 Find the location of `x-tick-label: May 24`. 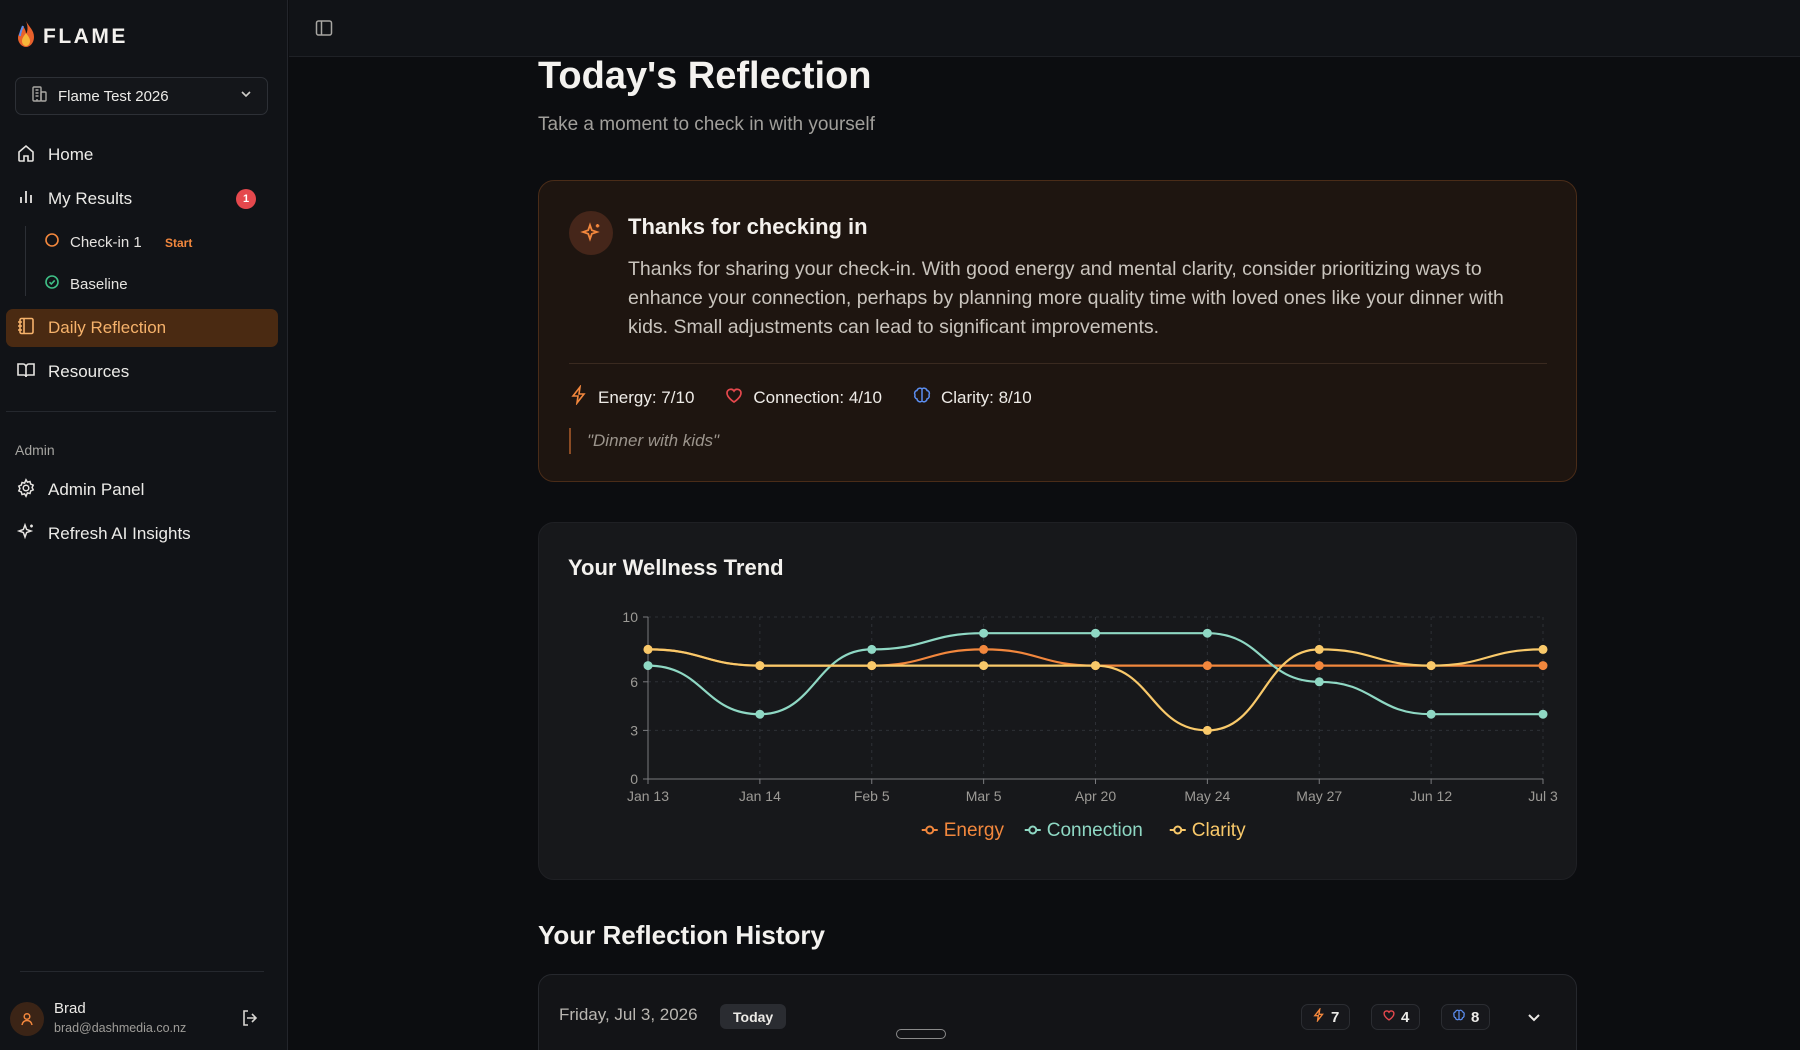

x-tick-label: May 24 is located at coordinates (1207, 796).